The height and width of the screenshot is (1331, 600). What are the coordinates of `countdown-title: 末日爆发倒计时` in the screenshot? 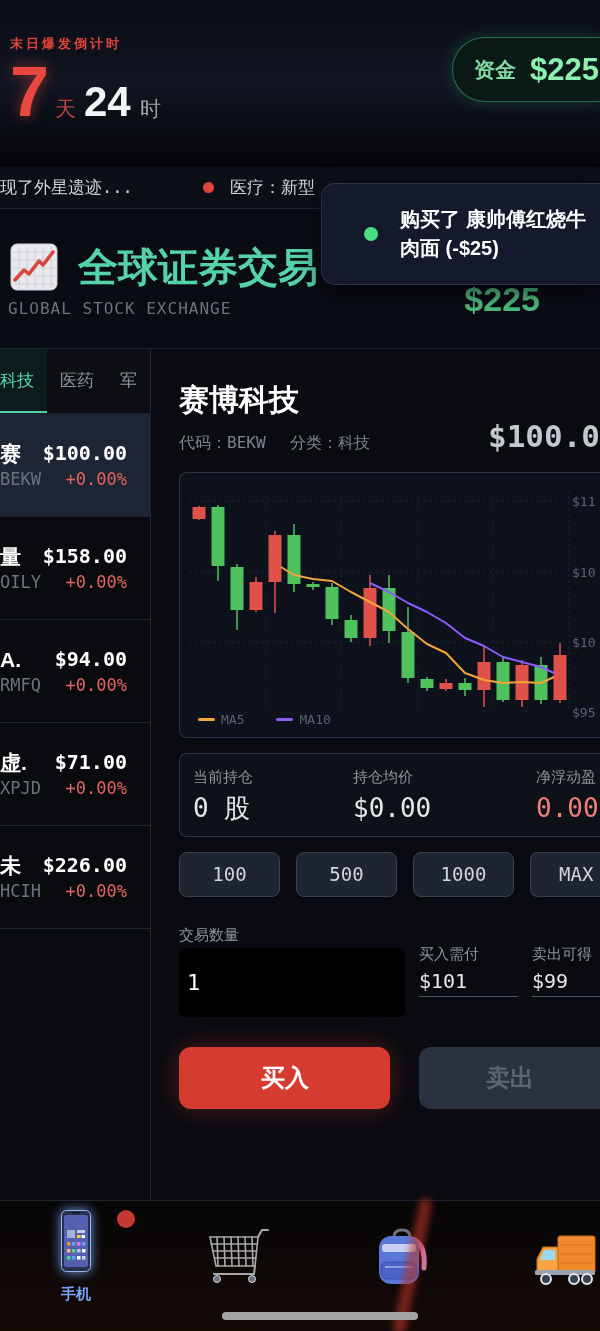 It's located at (66, 43).